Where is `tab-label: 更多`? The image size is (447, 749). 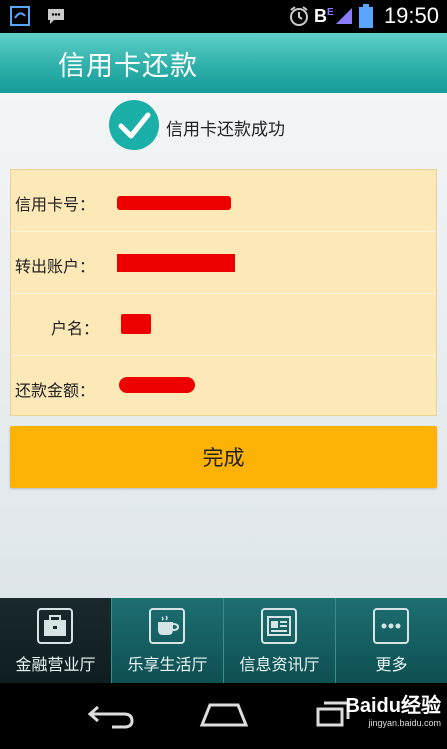
tab-label: 更多 is located at coordinates (391, 664).